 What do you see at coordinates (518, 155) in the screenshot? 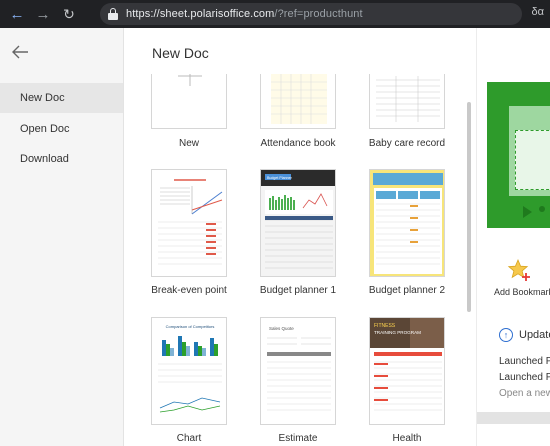
I see `promo-banner` at bounding box center [518, 155].